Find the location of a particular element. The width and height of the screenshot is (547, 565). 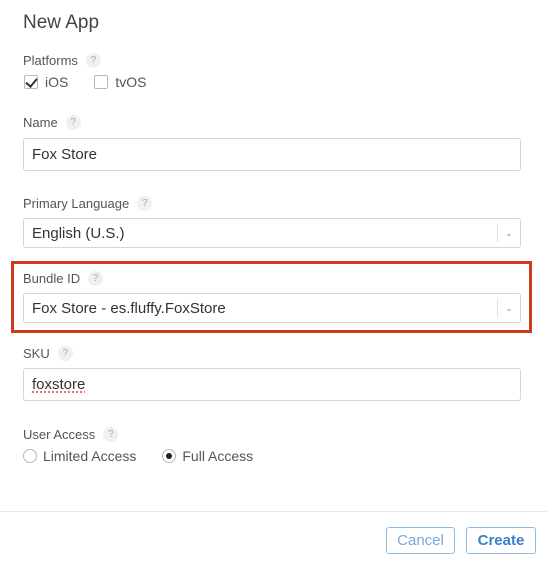

platform-tvos-label: tvOS is located at coordinates (131, 82).